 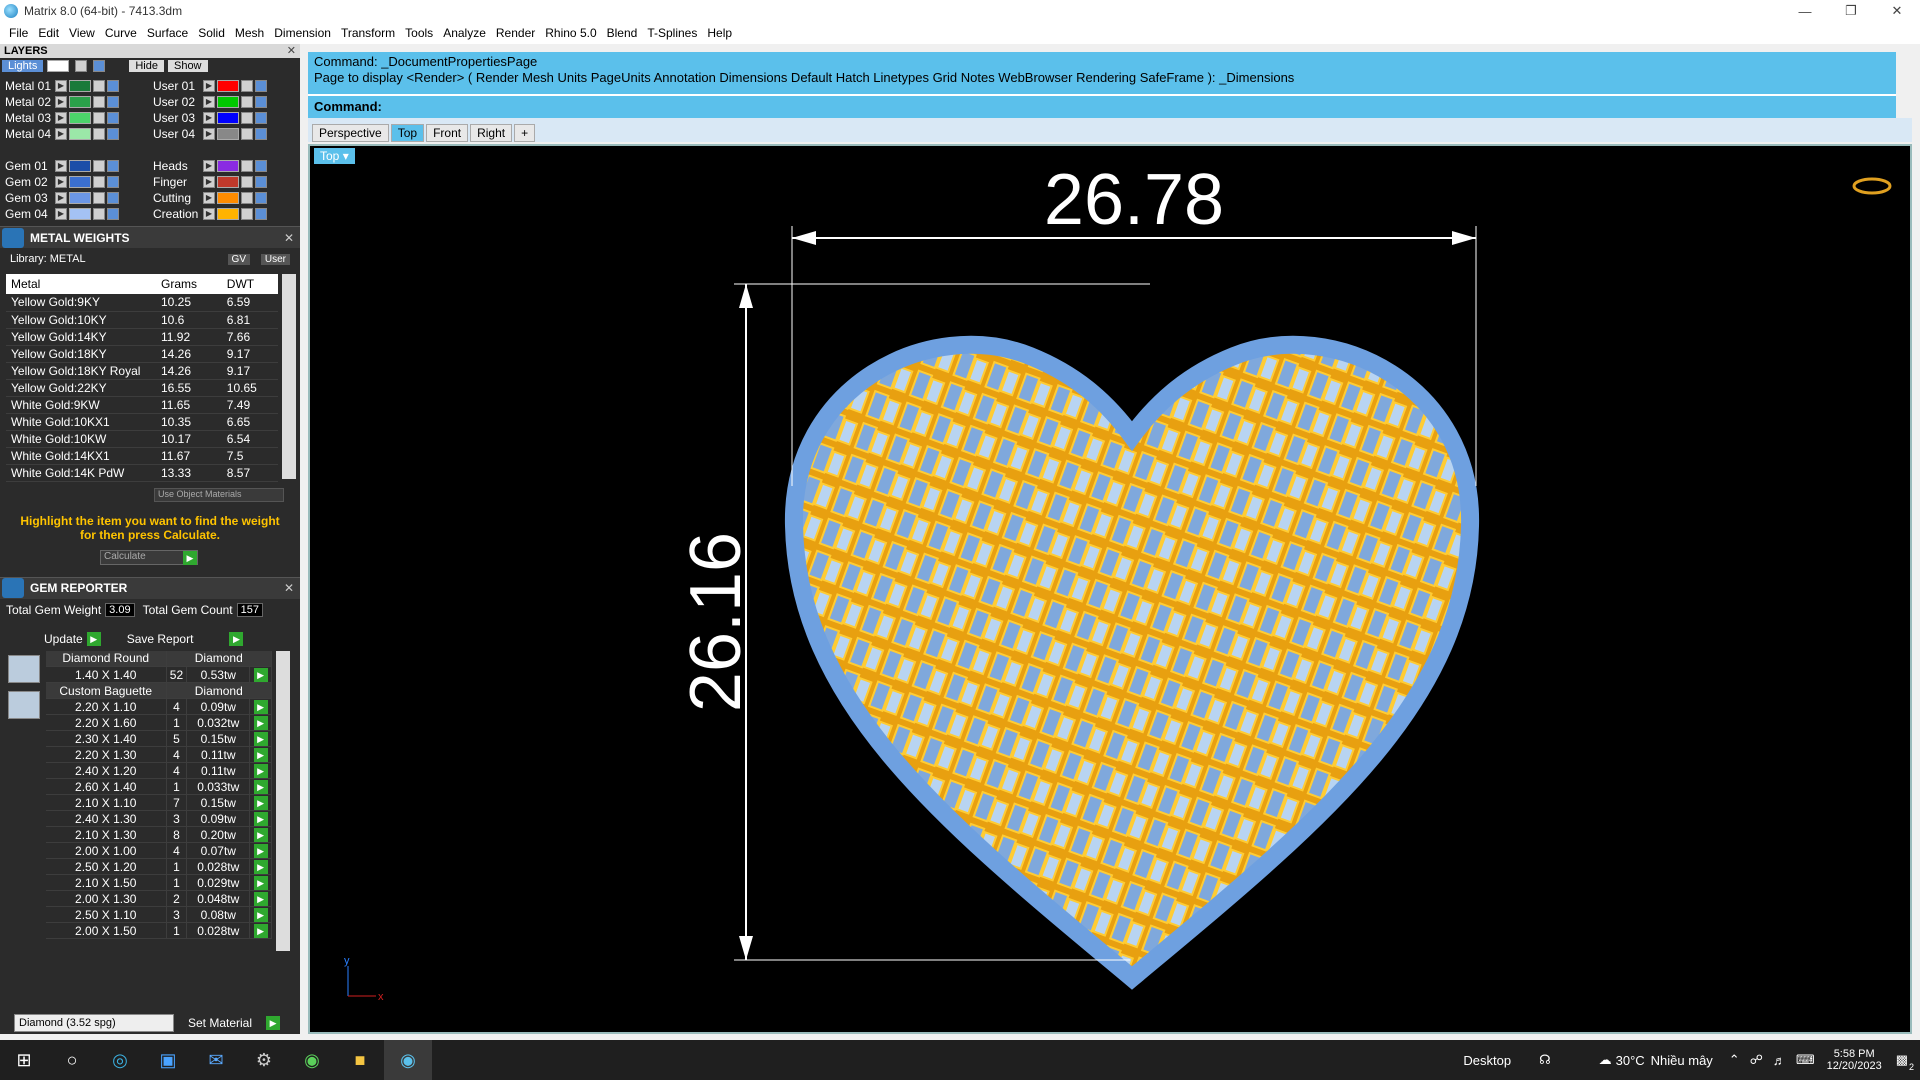 I want to click on menu-item-blend: Blend, so click(x=622, y=33).